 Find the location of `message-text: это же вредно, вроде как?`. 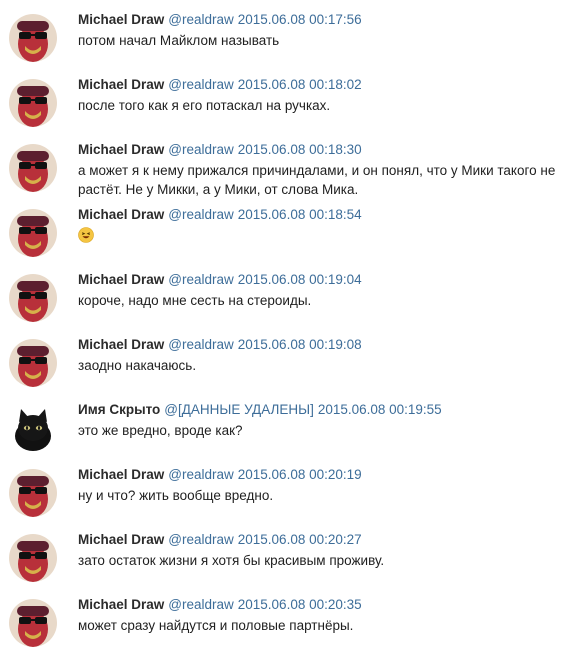

message-text: это же вредно, вроде как? is located at coordinates (160, 430).